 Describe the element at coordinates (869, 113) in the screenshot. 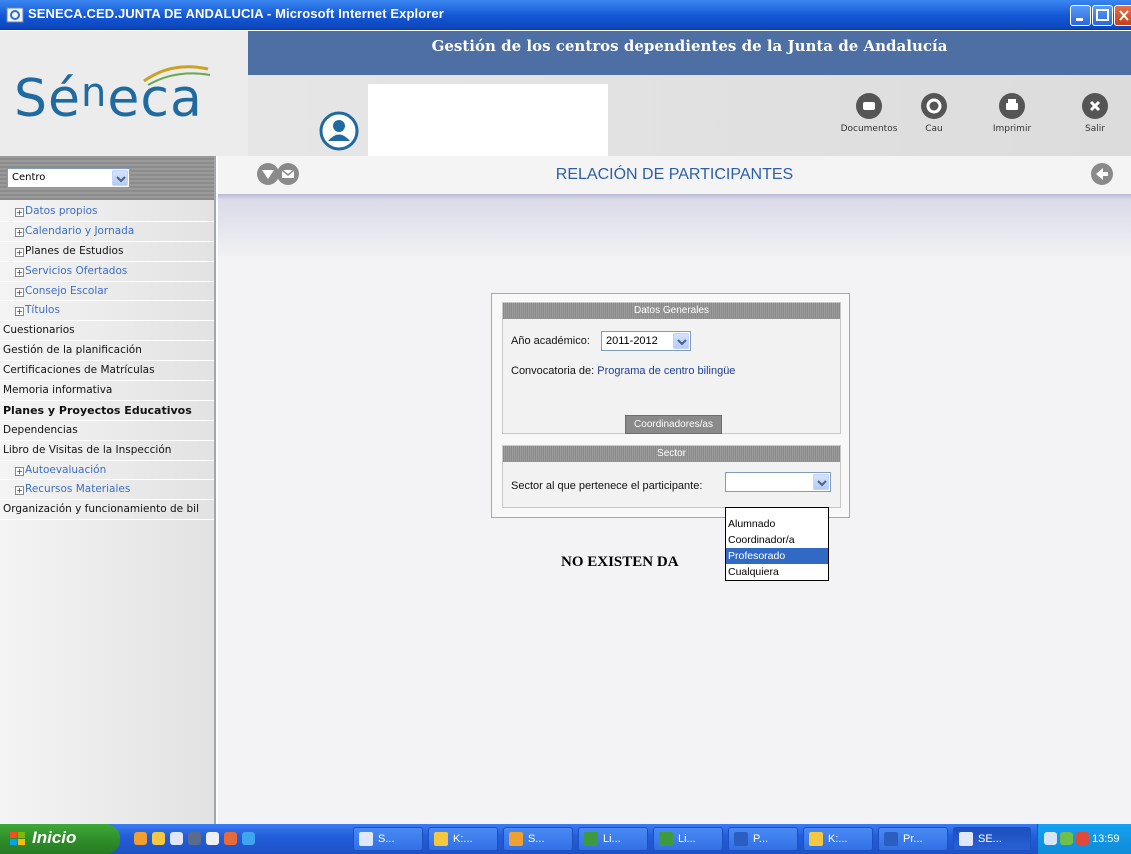

I see `documents-button: Documentos` at that location.